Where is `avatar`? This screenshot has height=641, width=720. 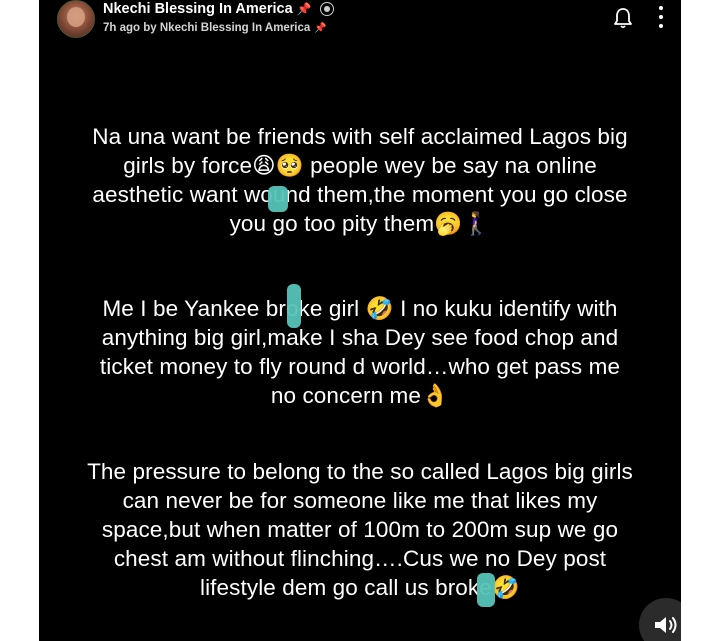
avatar is located at coordinates (76, 19).